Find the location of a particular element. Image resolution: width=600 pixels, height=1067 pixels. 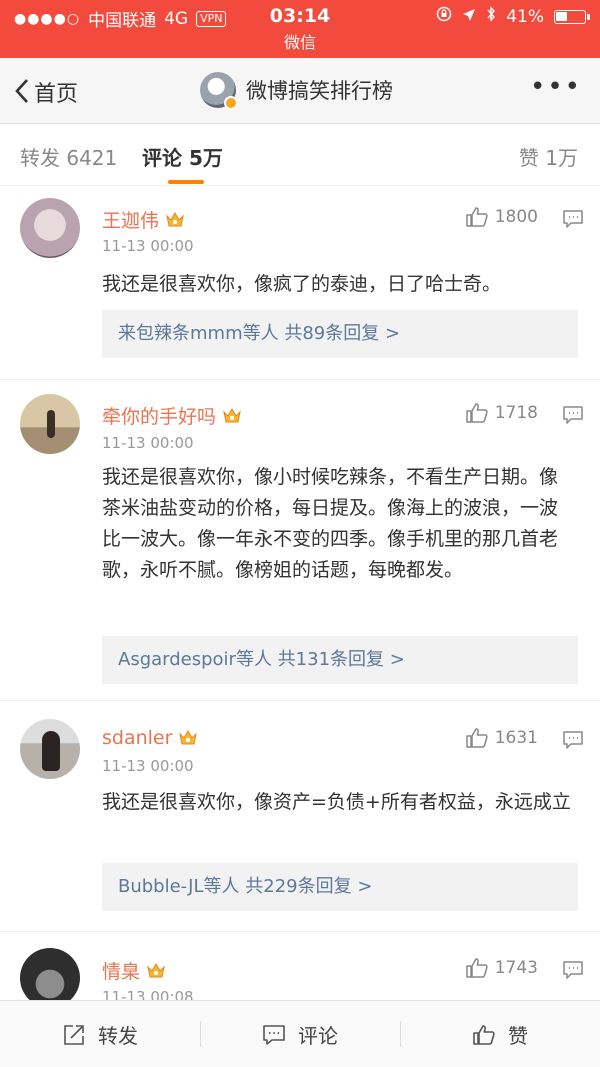

tab-bar: 转发 6421 评论 5万 赞 1万 is located at coordinates (300, 155).